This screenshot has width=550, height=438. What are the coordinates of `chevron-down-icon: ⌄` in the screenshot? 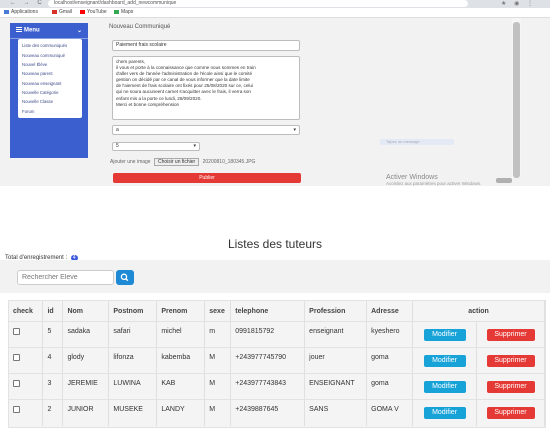 It's located at (79, 30).